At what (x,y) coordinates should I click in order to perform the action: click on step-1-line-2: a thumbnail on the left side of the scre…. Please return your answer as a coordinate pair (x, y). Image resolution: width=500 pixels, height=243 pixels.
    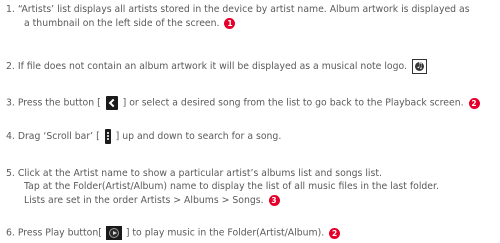
    Looking at the image, I should click on (130, 23).